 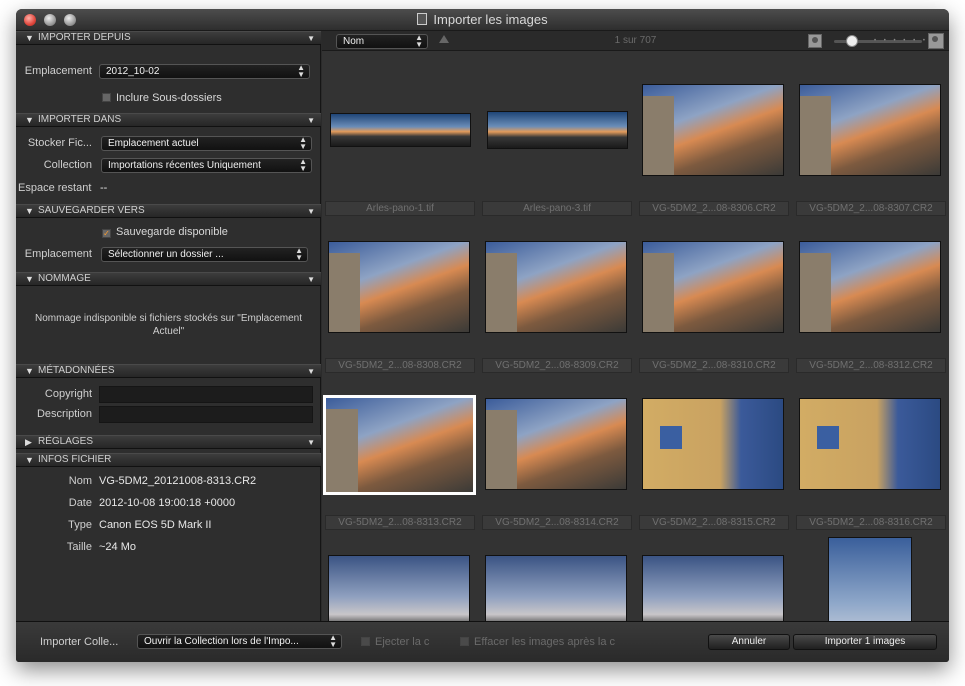 I want to click on title-bar: Importer les images, so click(x=482, y=20).